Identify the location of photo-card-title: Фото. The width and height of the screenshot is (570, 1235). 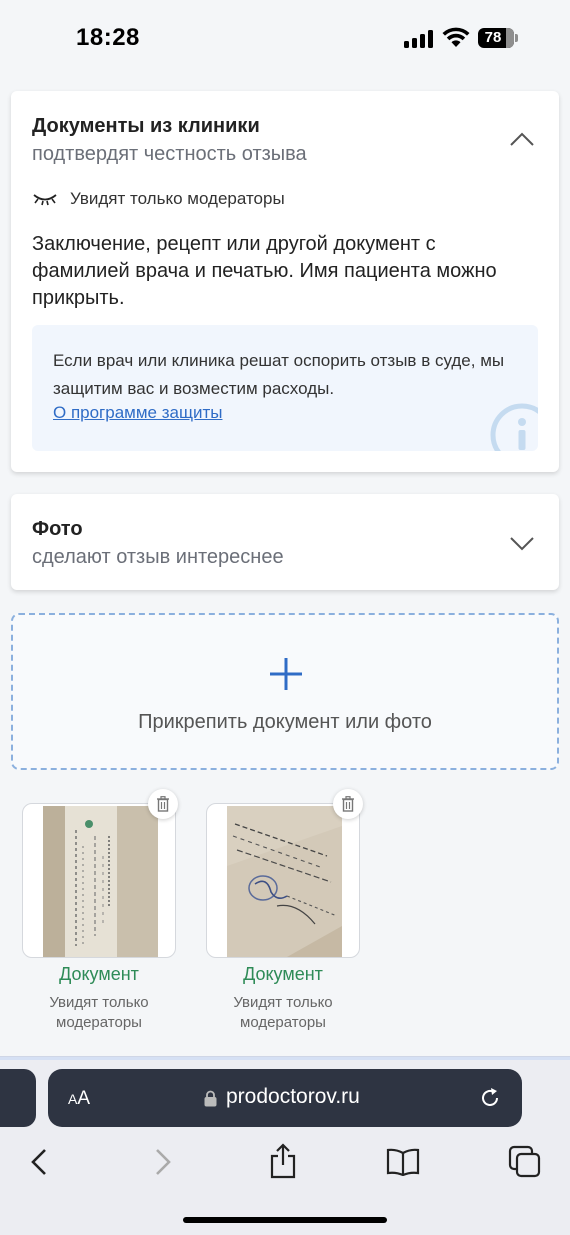
(57, 529).